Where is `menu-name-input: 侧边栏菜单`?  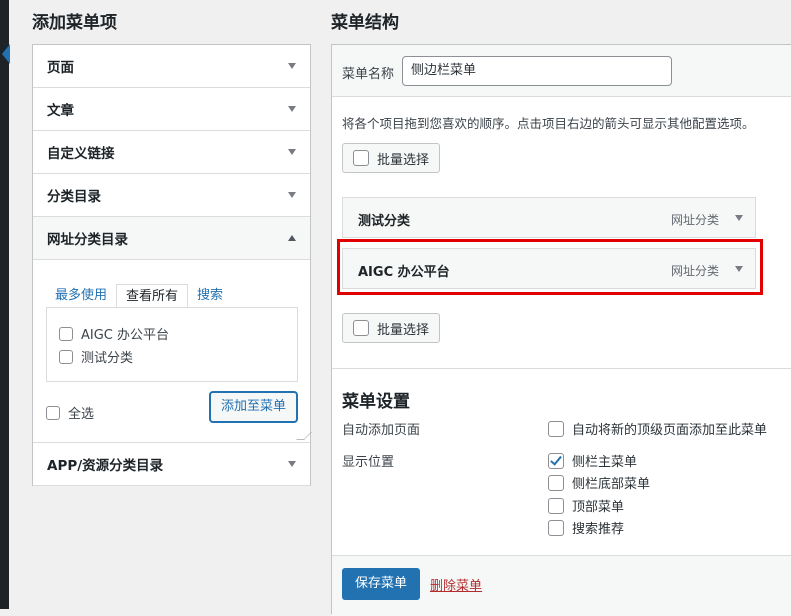 menu-name-input: 侧边栏菜单 is located at coordinates (537, 71).